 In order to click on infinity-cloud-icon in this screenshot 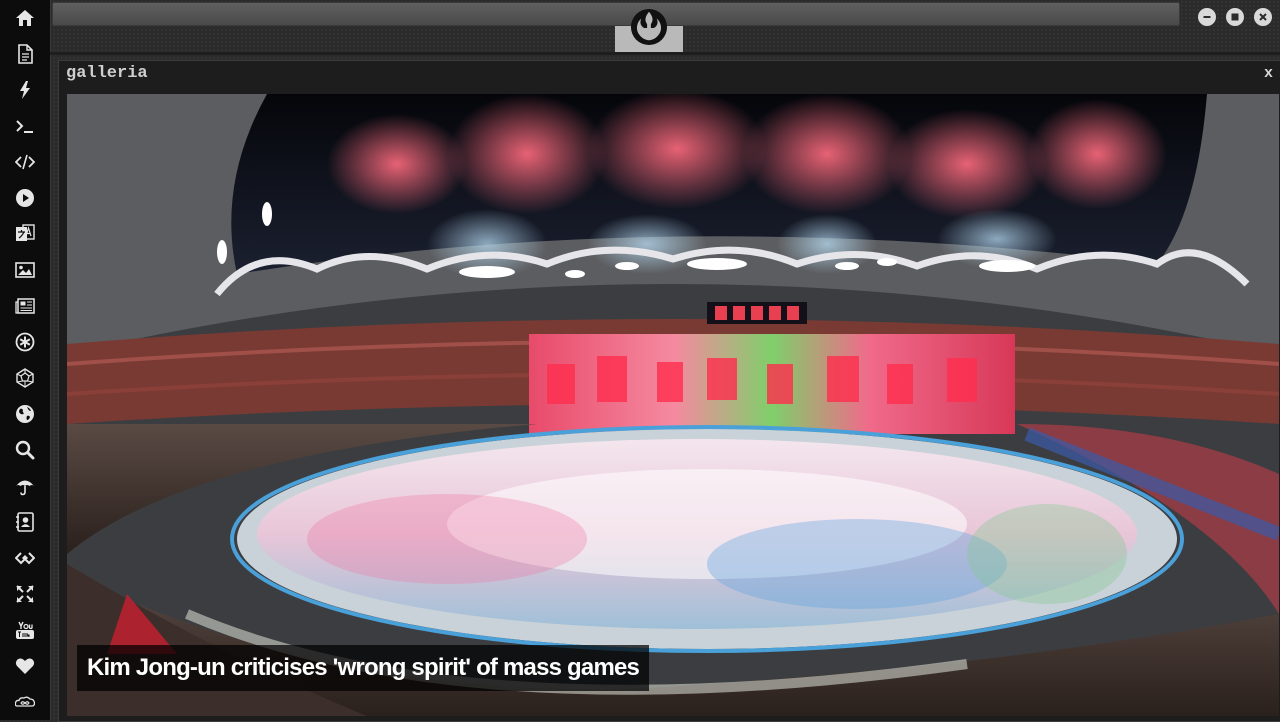, I will do `click(25, 702)`.